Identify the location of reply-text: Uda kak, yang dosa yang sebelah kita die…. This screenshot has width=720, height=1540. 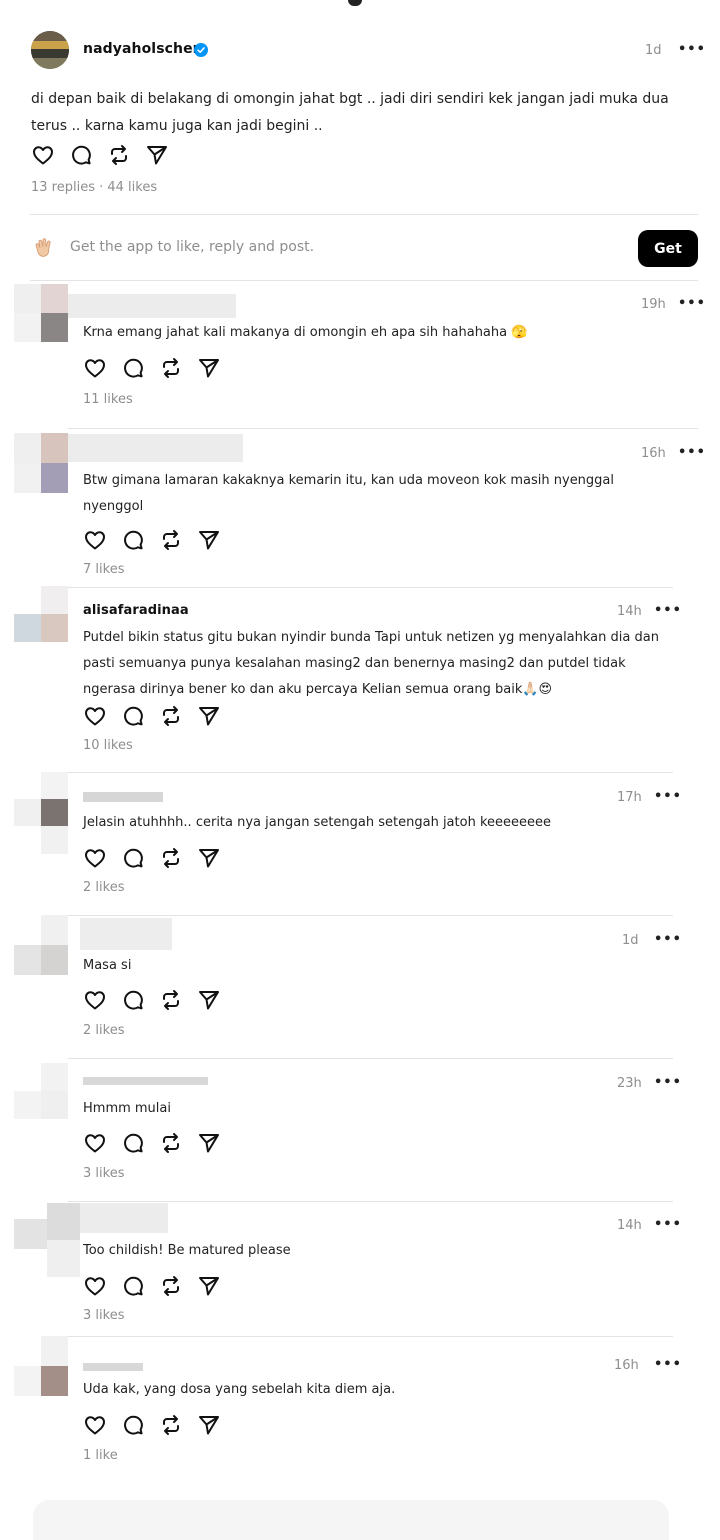
(239, 1389).